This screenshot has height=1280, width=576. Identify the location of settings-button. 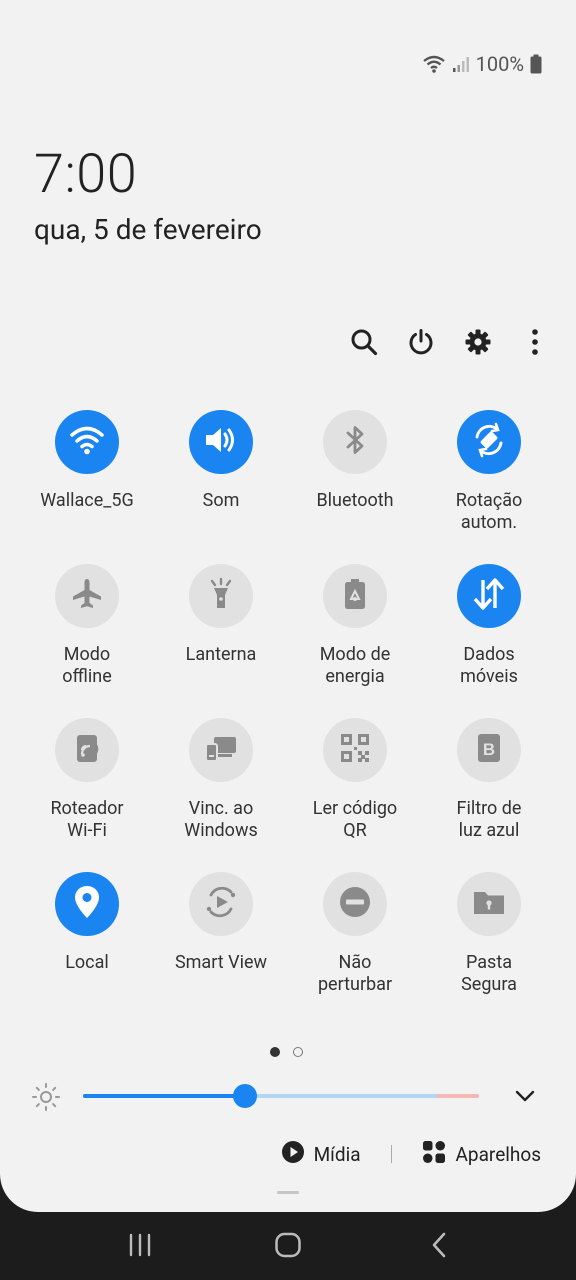
(478, 344).